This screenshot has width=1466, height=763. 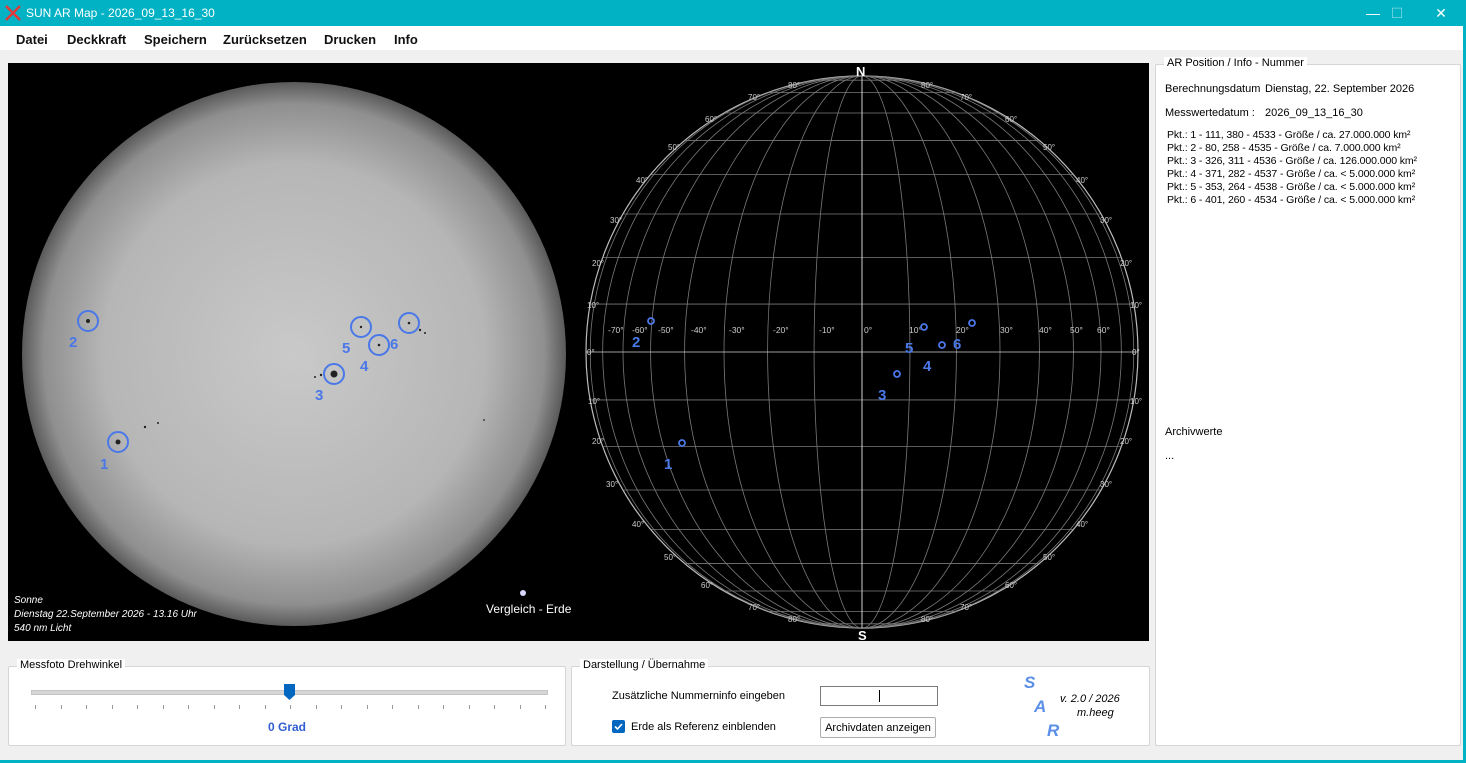 What do you see at coordinates (862, 634) in the screenshot?
I see `grid-south-label: S` at bounding box center [862, 634].